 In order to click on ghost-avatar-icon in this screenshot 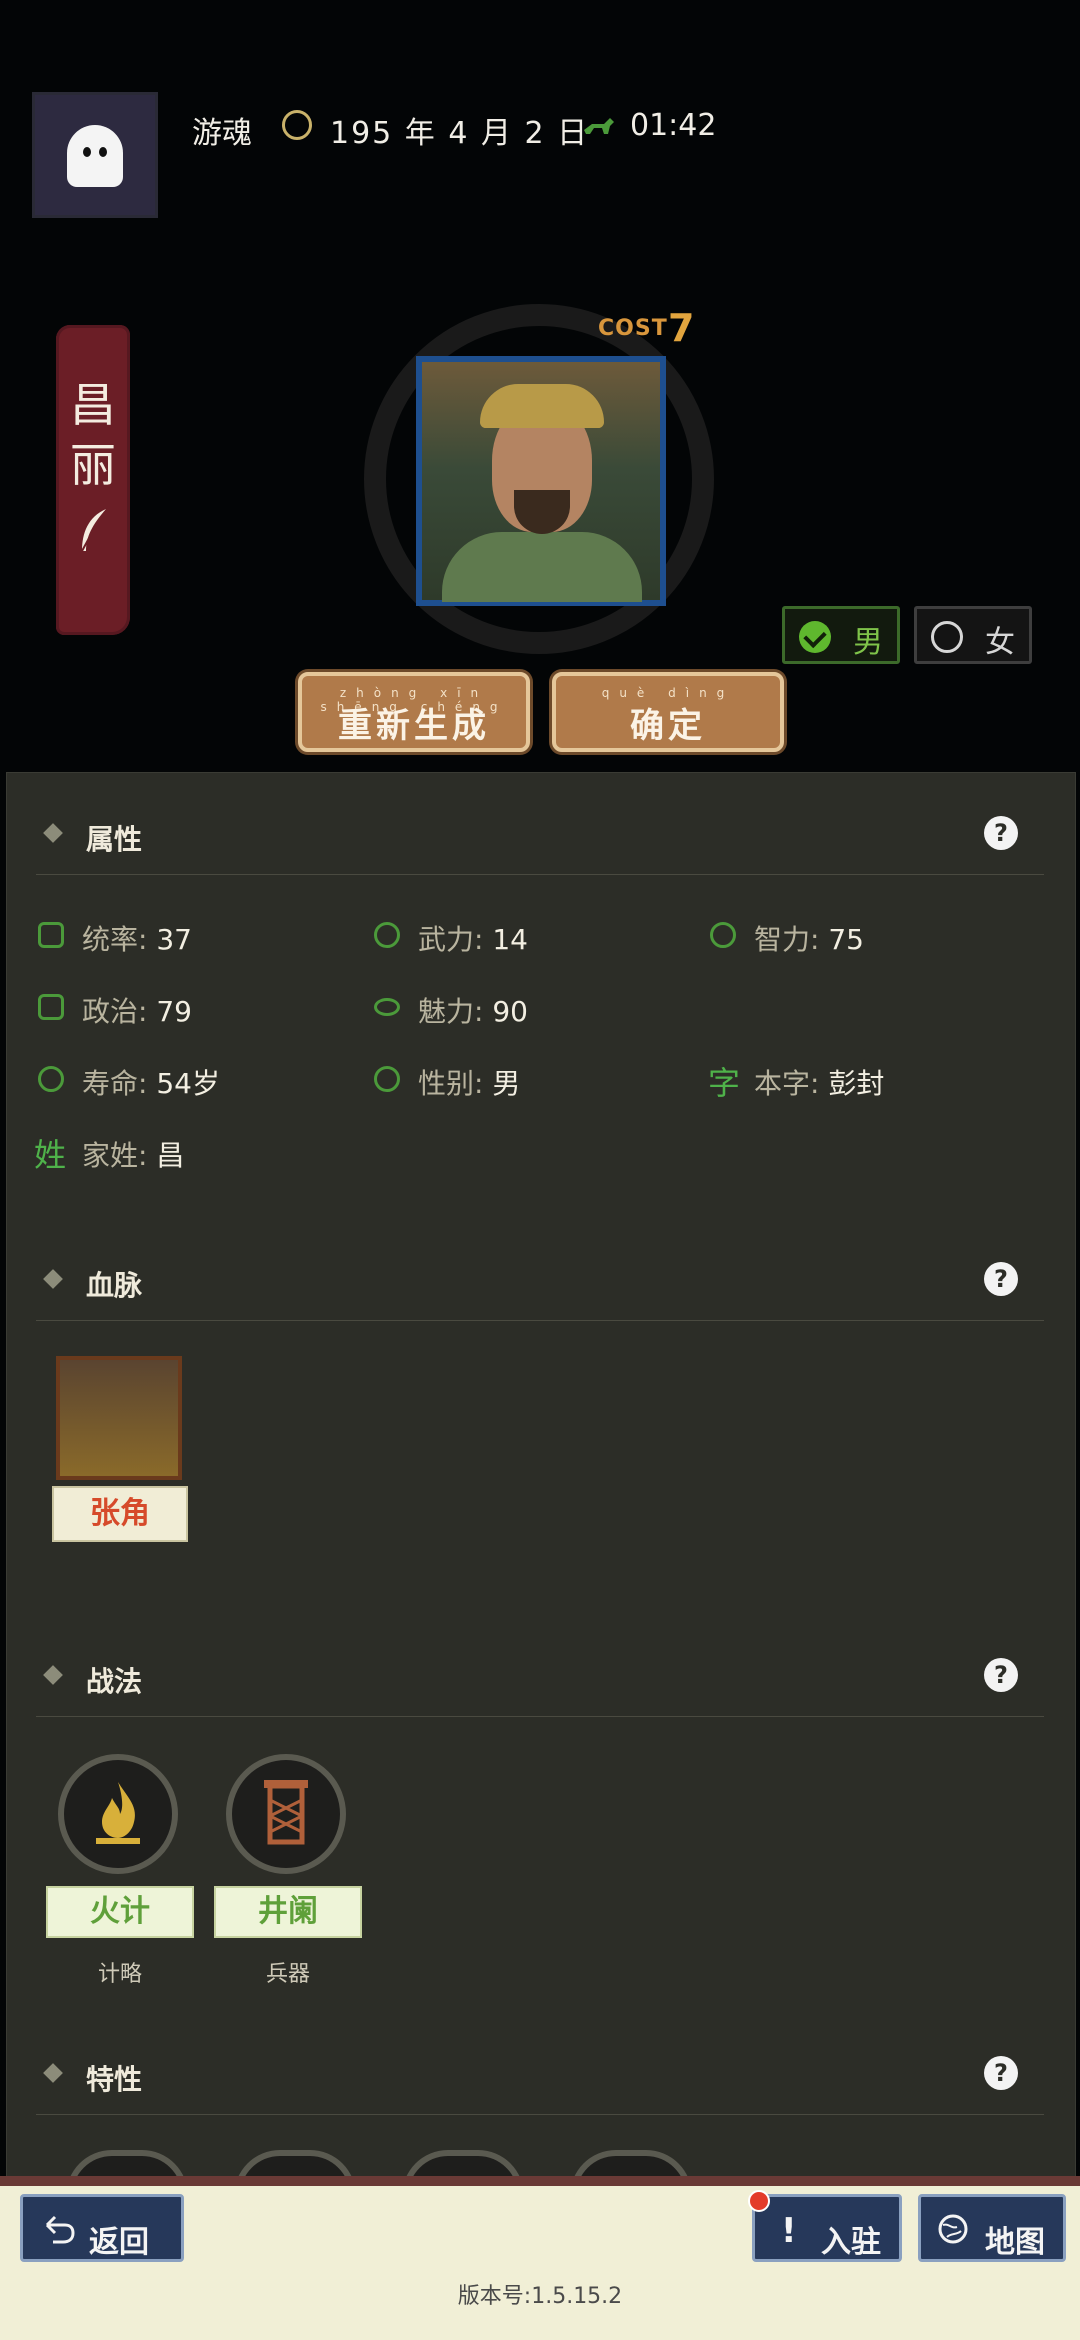, I will do `click(95, 156)`.